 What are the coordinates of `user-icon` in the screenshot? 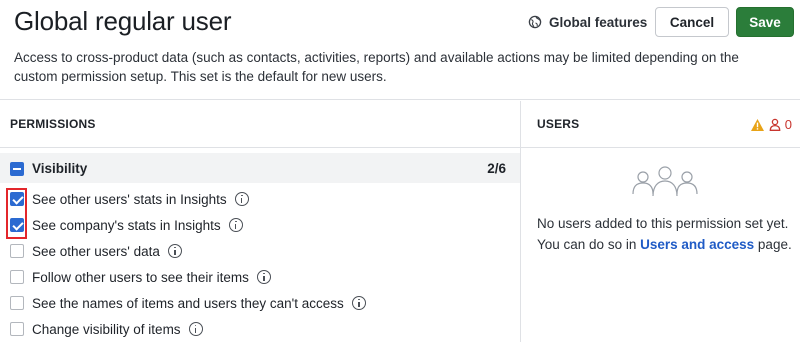 It's located at (775, 124).